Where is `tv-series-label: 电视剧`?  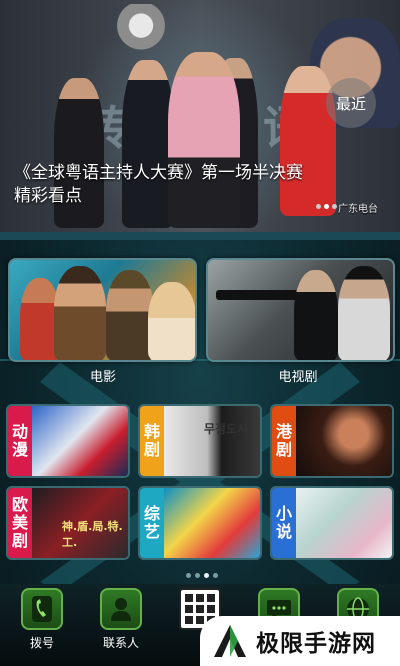 tv-series-label: 电视剧 is located at coordinates (298, 377).